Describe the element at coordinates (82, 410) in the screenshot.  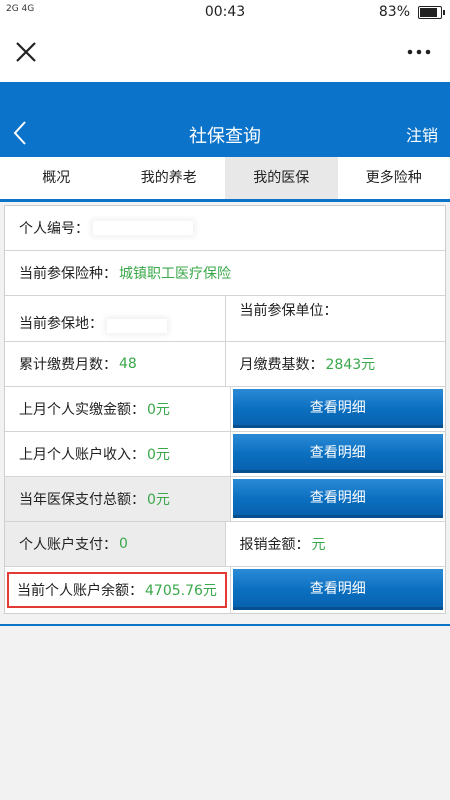
I see `last-month-paid-label: 上月个人实缴金额：` at that location.